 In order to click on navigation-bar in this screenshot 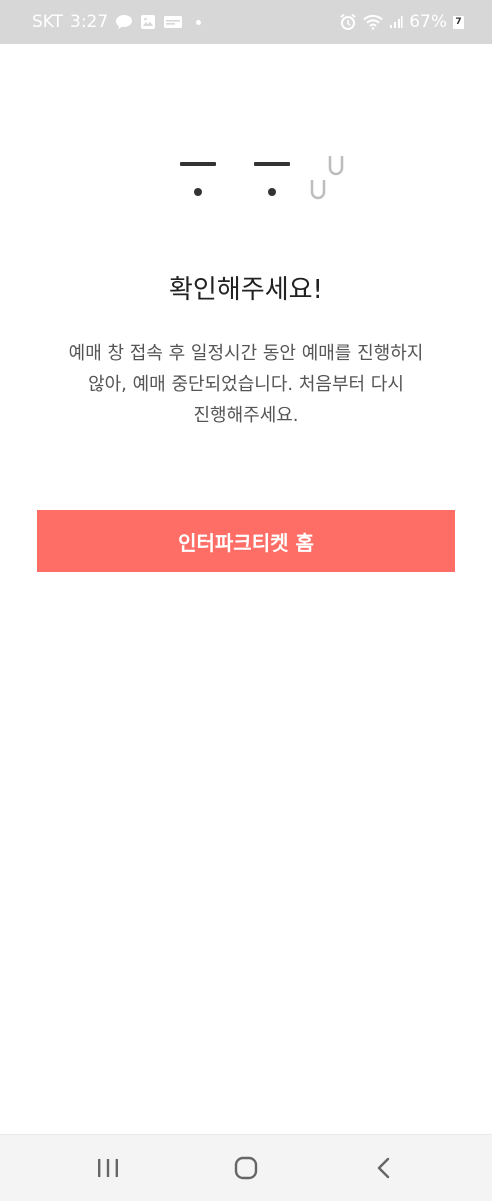, I will do `click(246, 1167)`.